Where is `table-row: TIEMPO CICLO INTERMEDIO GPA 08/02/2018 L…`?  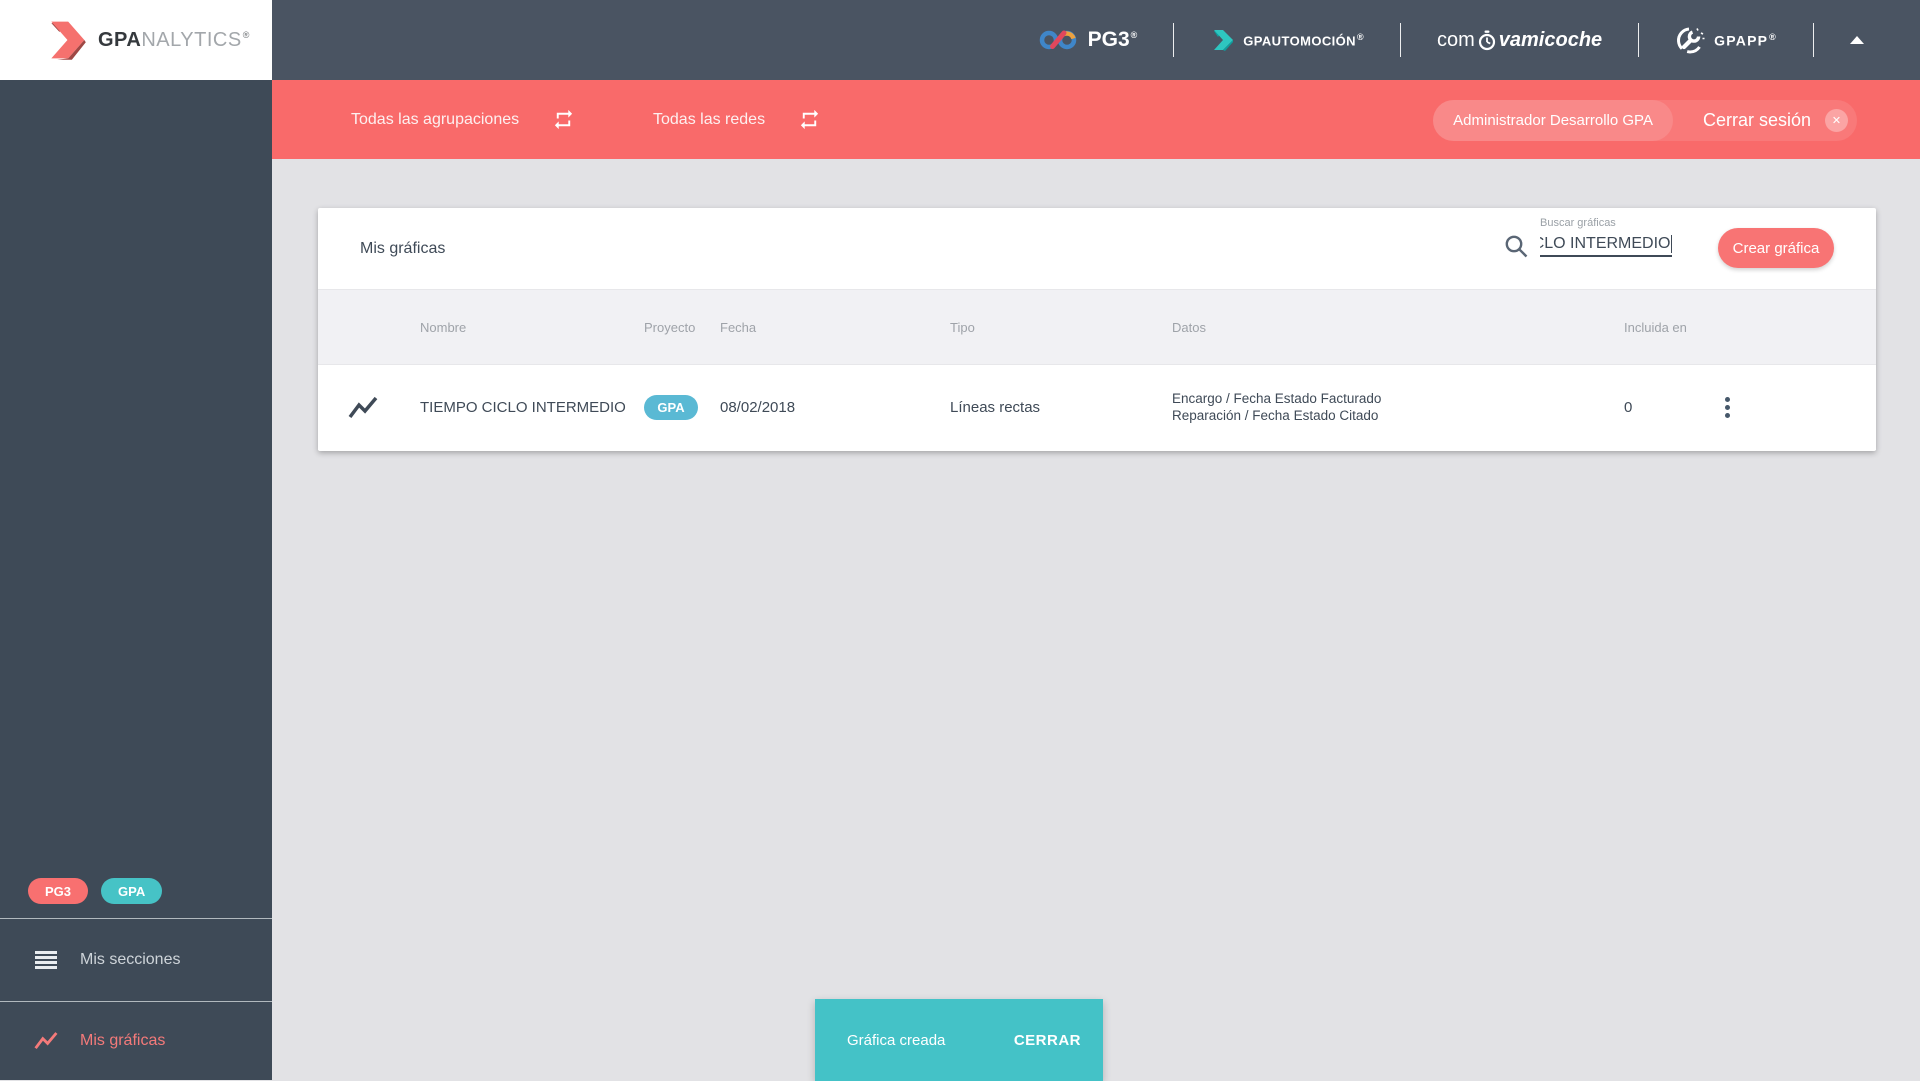
table-row: TIEMPO CICLO INTERMEDIO GPA 08/02/2018 L… is located at coordinates (1097, 407).